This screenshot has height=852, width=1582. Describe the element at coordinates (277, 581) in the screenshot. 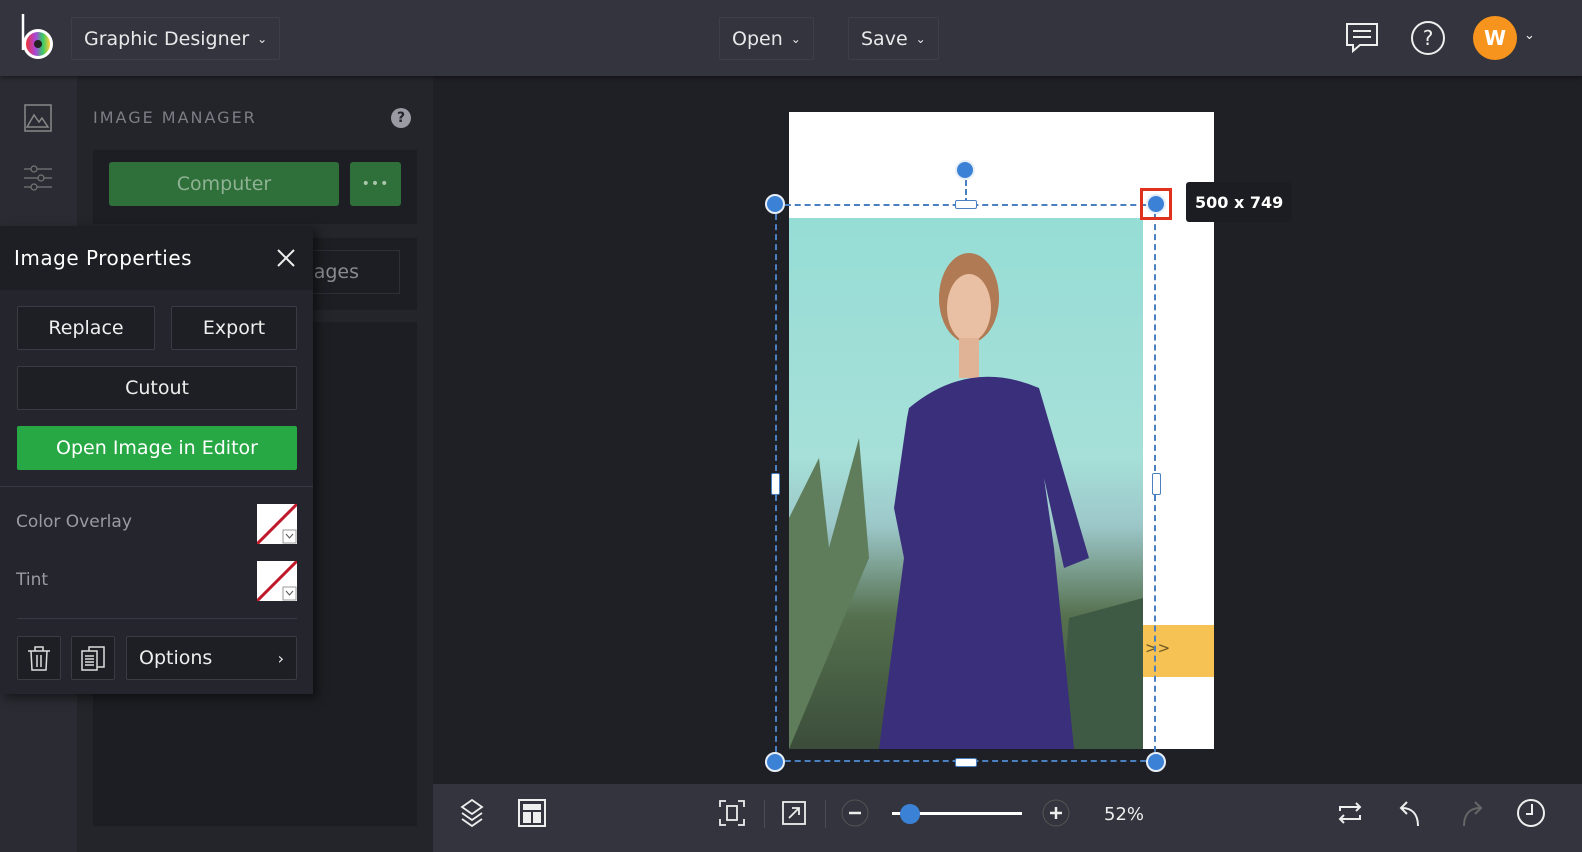

I see `tint-swatch` at that location.